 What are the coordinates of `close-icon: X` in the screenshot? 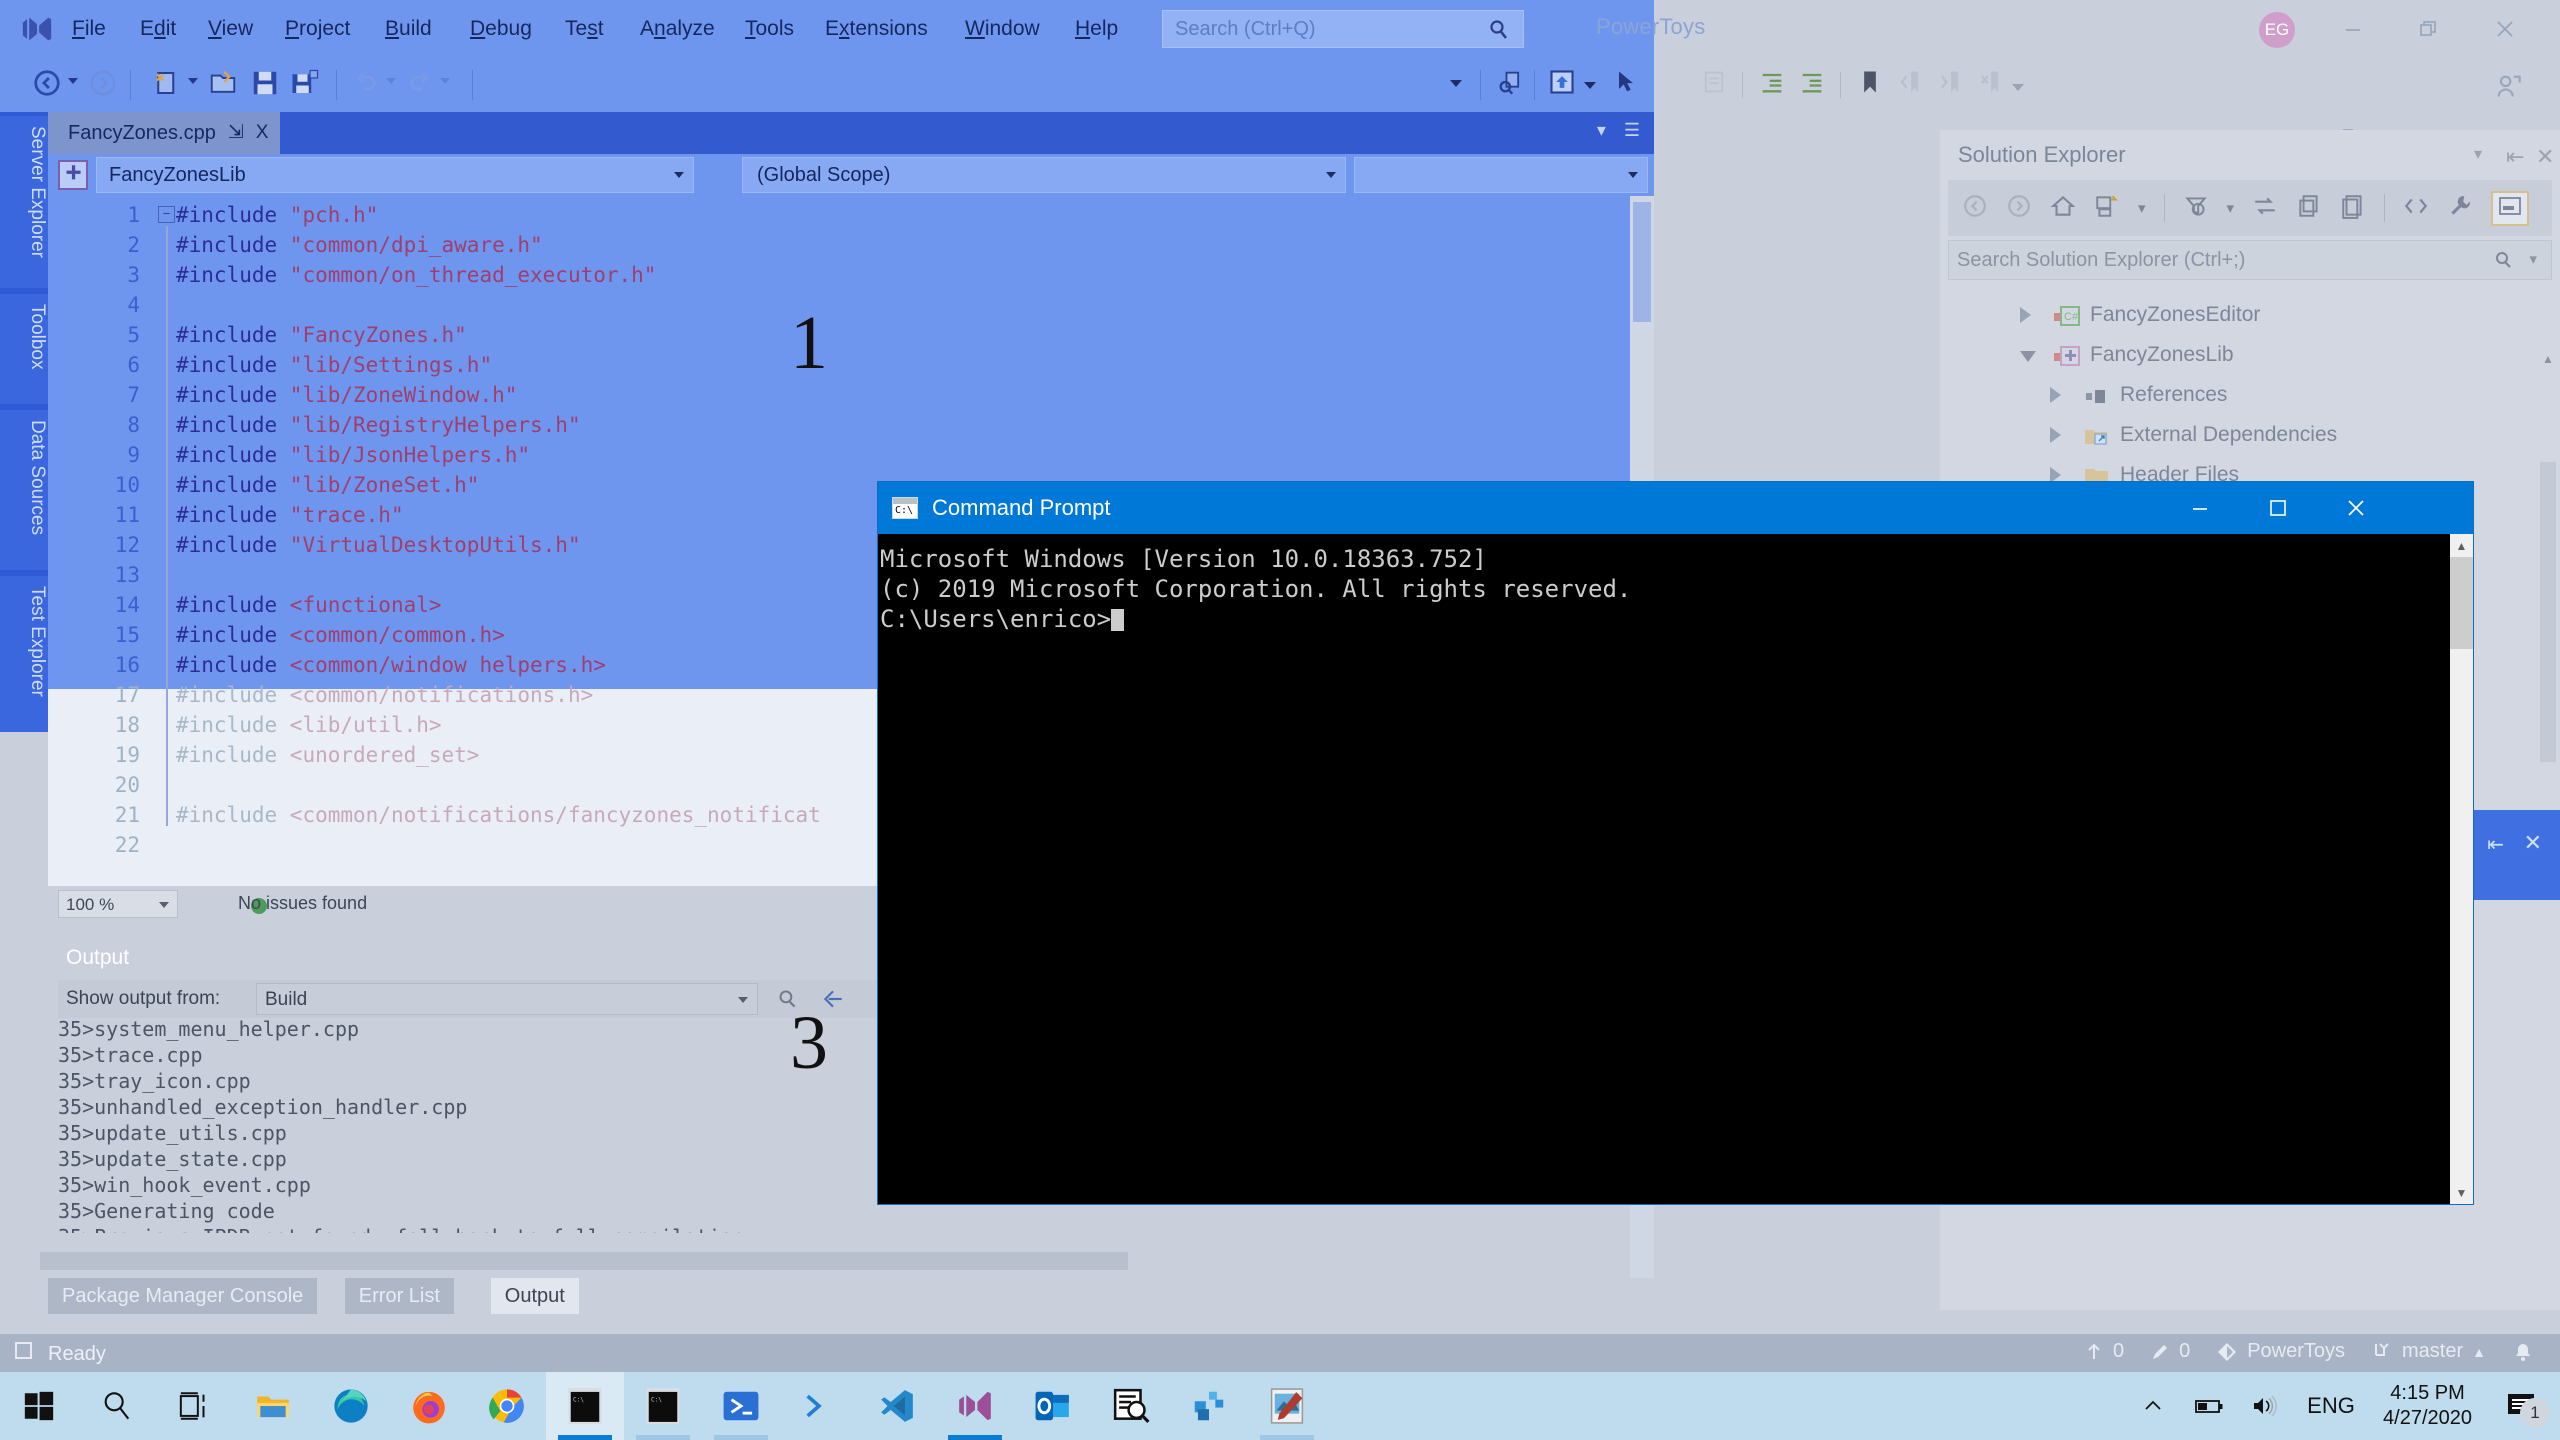 It's located at (262, 133).